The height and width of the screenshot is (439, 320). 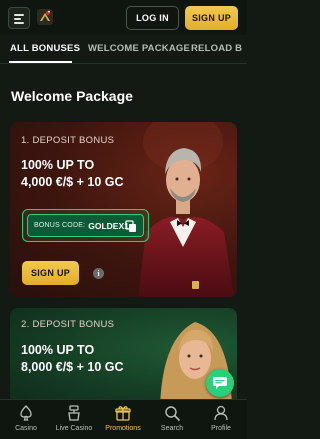 What do you see at coordinates (98, 273) in the screenshot?
I see `info-icon: i` at bounding box center [98, 273].